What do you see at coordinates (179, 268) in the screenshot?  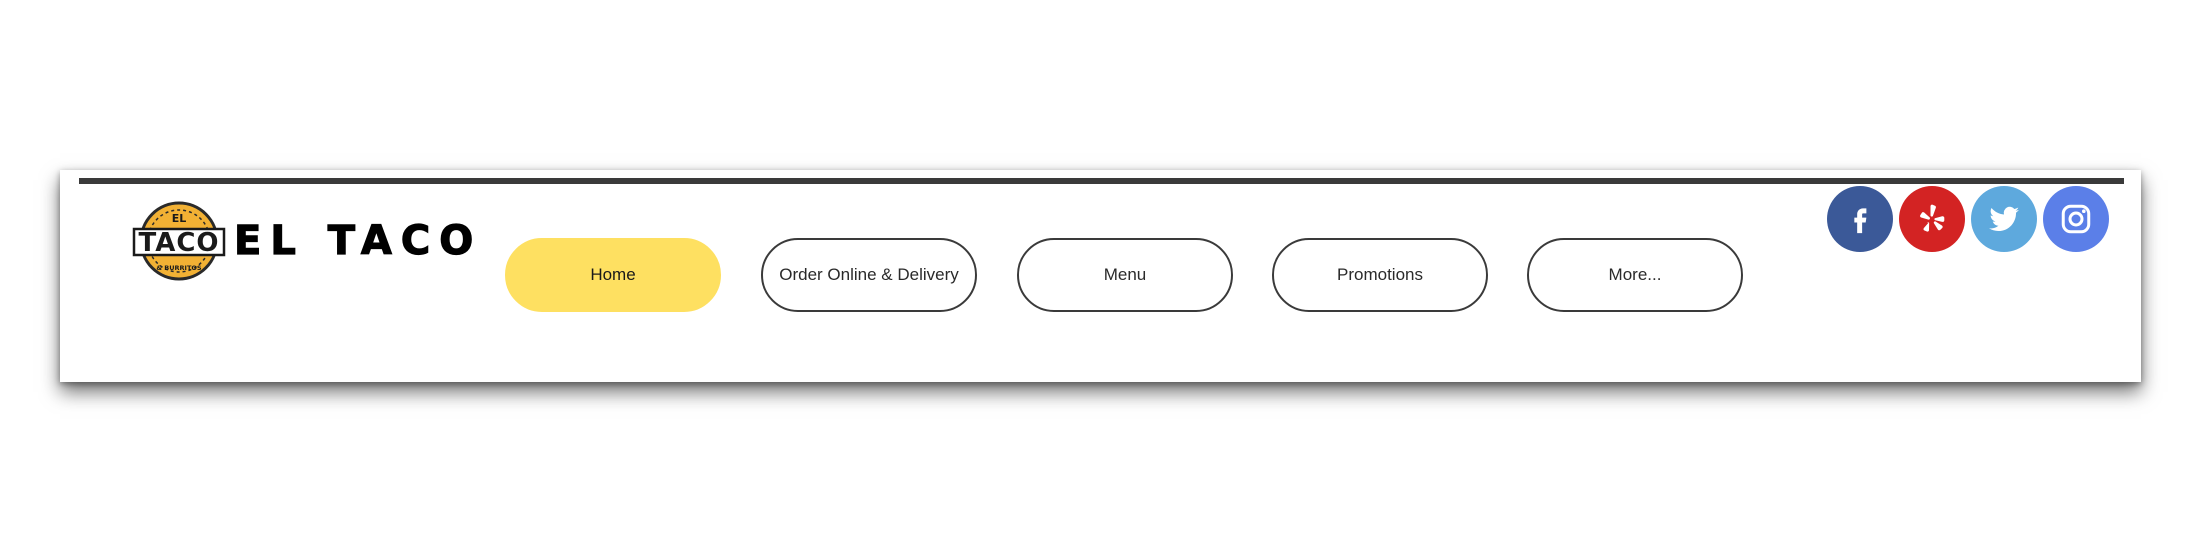 I see `svg-text: & BURRITOS` at bounding box center [179, 268].